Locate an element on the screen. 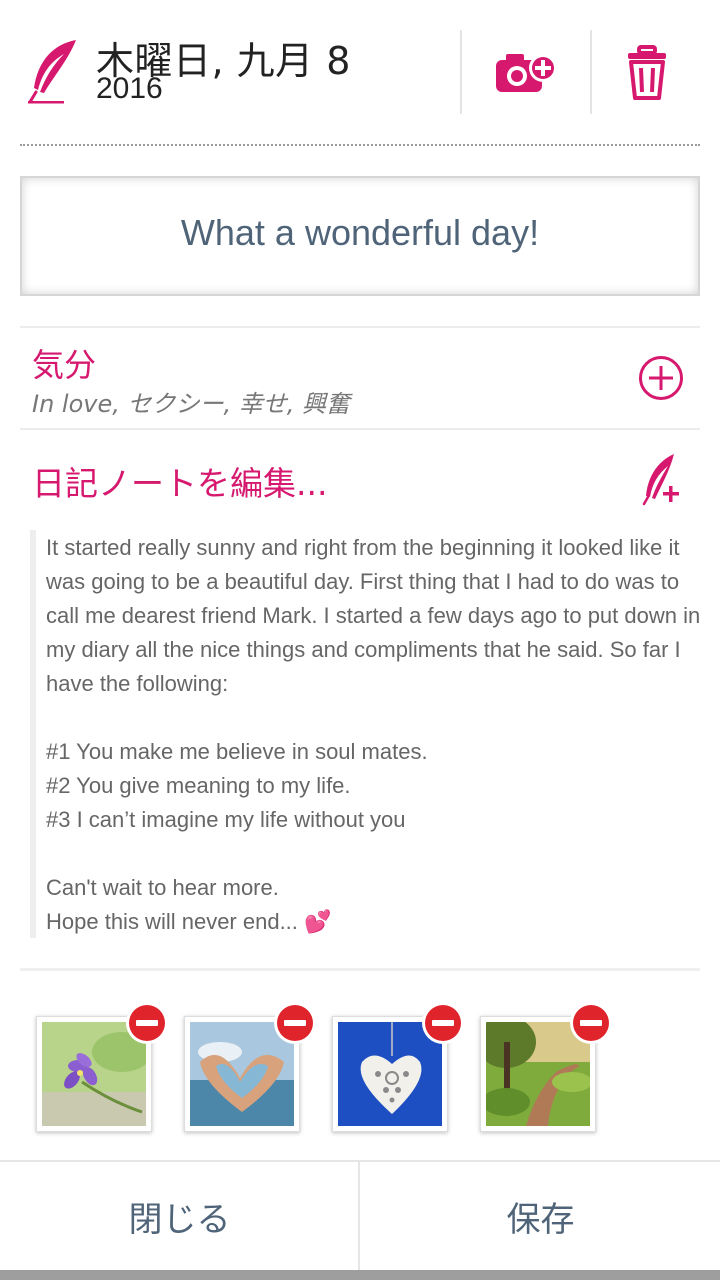 The image size is (720, 1280). delete-entry-button is located at coordinates (647, 73).